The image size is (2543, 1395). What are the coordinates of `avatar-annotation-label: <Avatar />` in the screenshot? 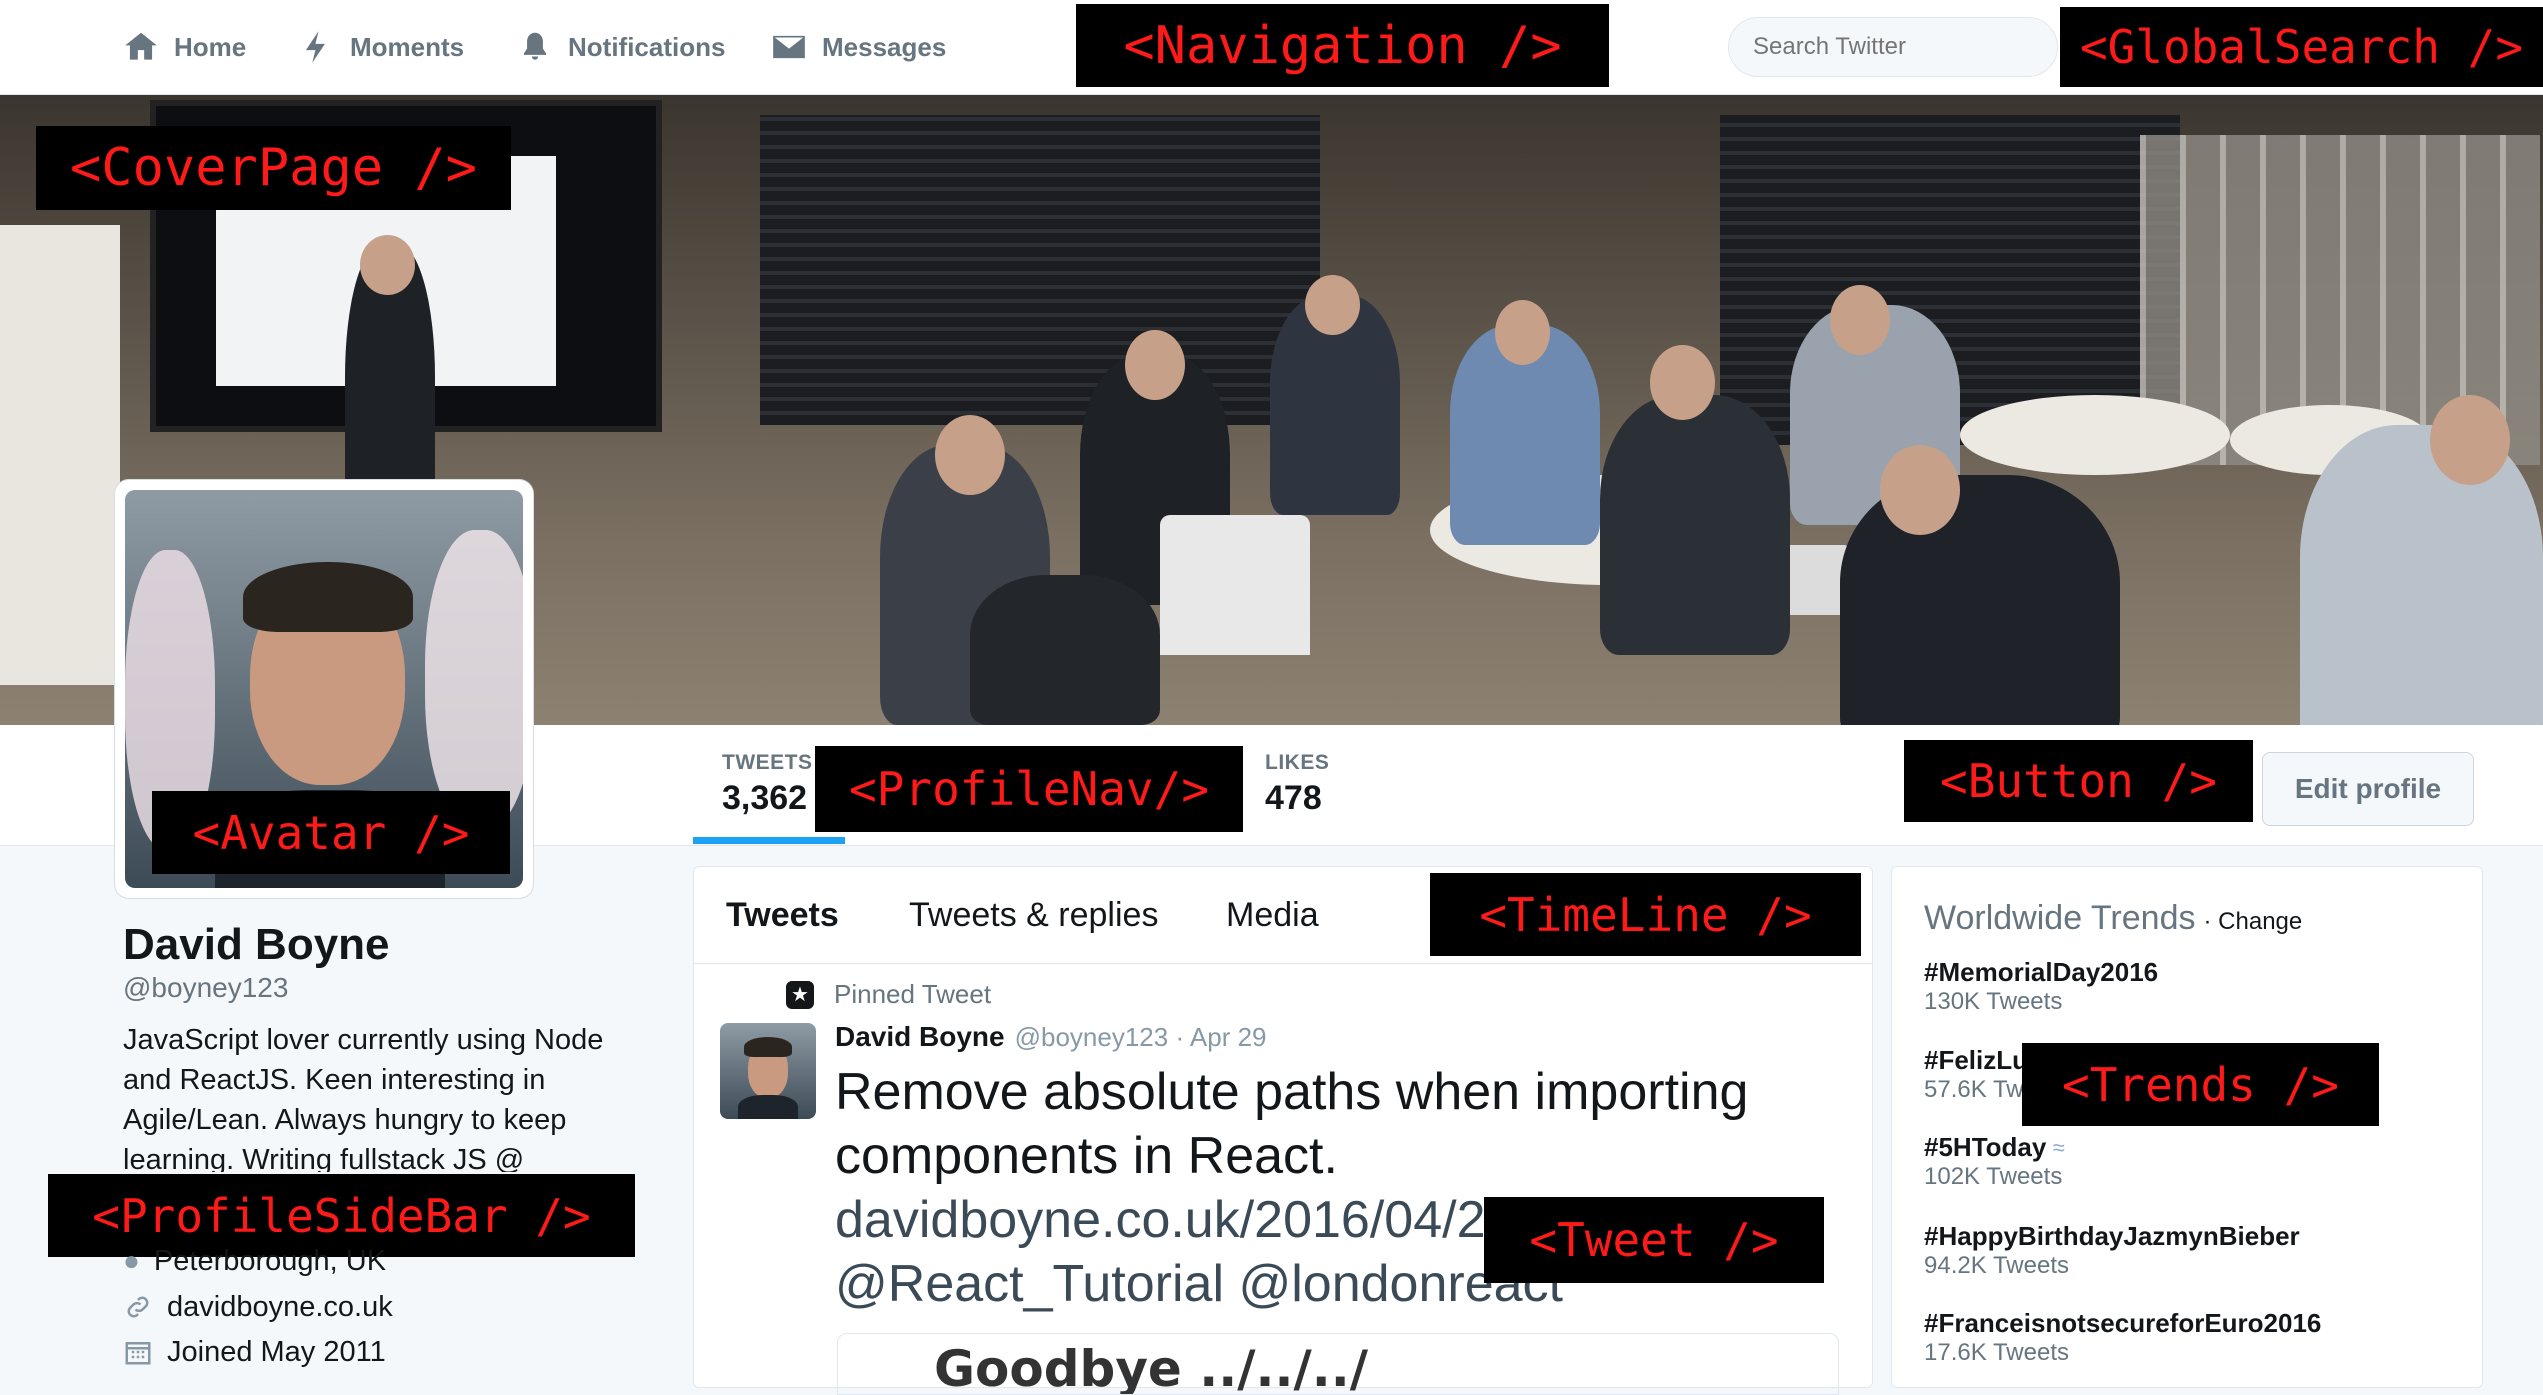 It's located at (331, 832).